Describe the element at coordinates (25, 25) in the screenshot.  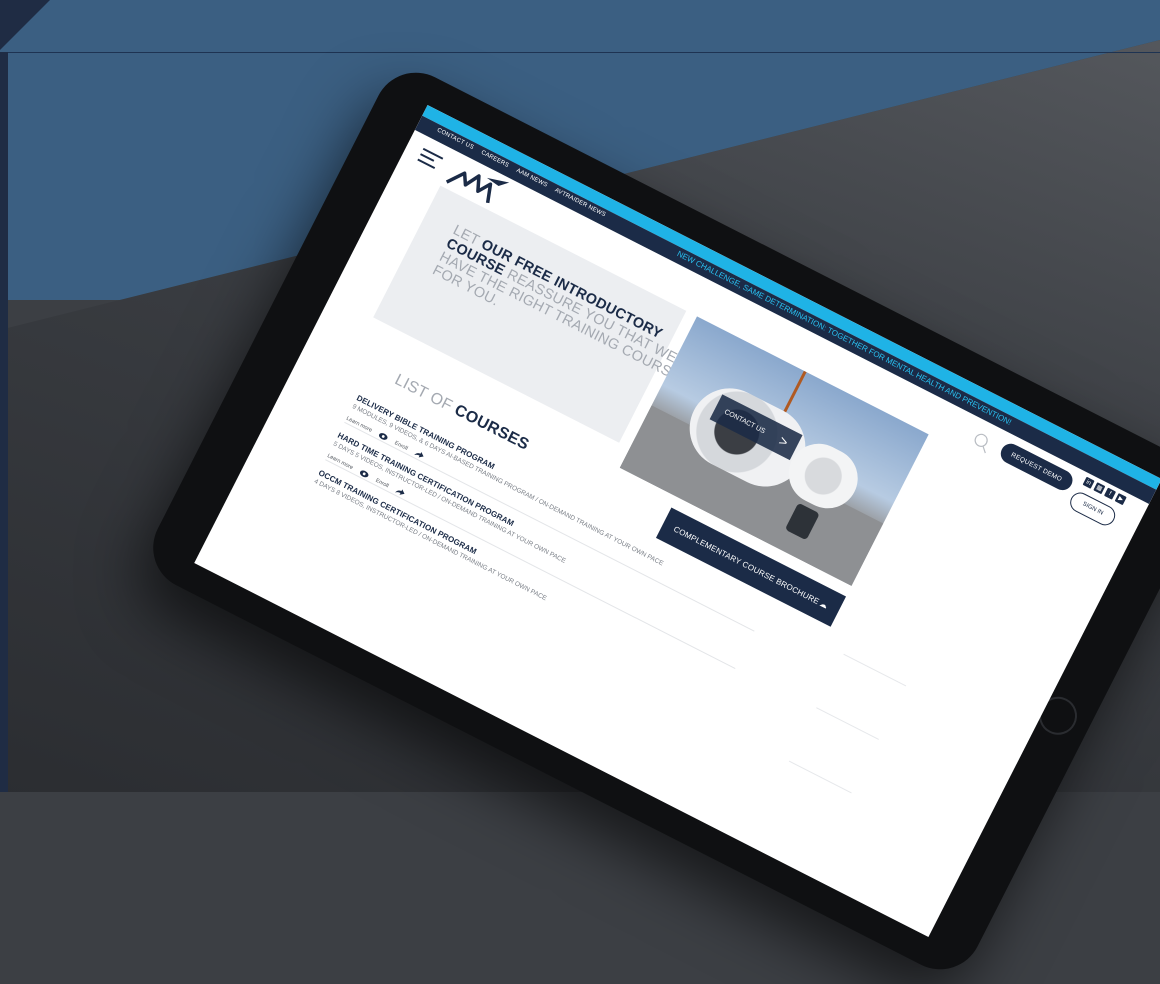
I see `corner-accent` at that location.